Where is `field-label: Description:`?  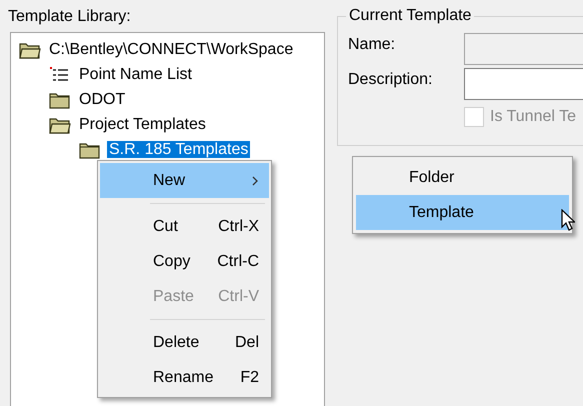
field-label: Description: is located at coordinates (391, 80).